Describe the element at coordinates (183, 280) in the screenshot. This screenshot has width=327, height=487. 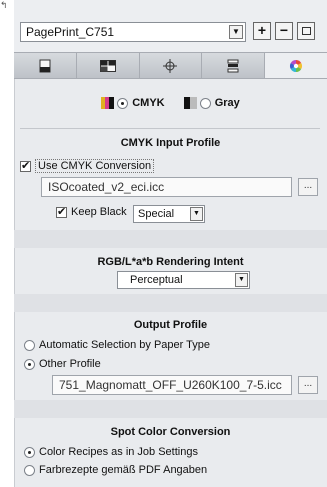
I see `rendering-intent-select: Perceptual ▼` at that location.